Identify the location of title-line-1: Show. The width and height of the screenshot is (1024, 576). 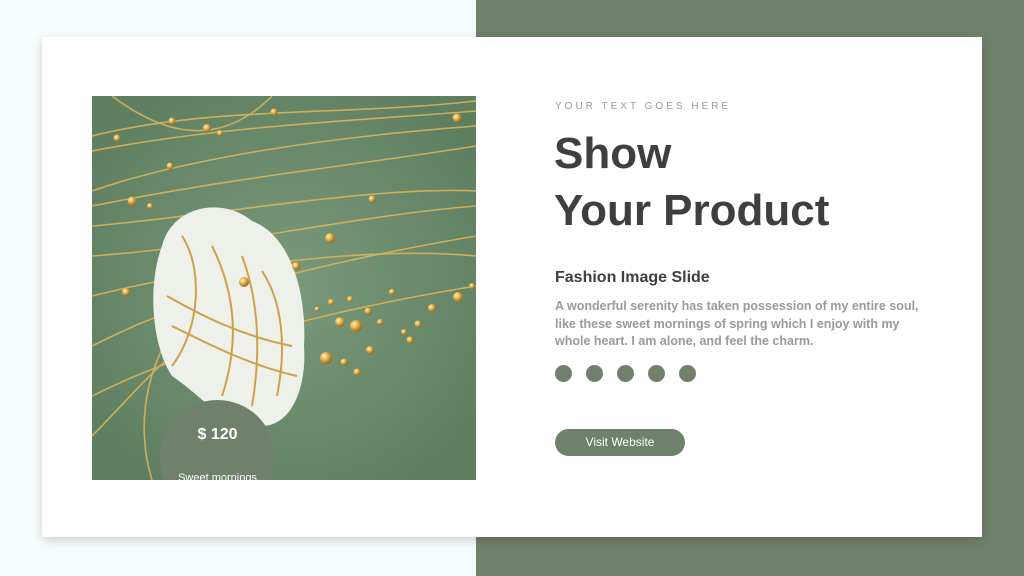
(613, 153).